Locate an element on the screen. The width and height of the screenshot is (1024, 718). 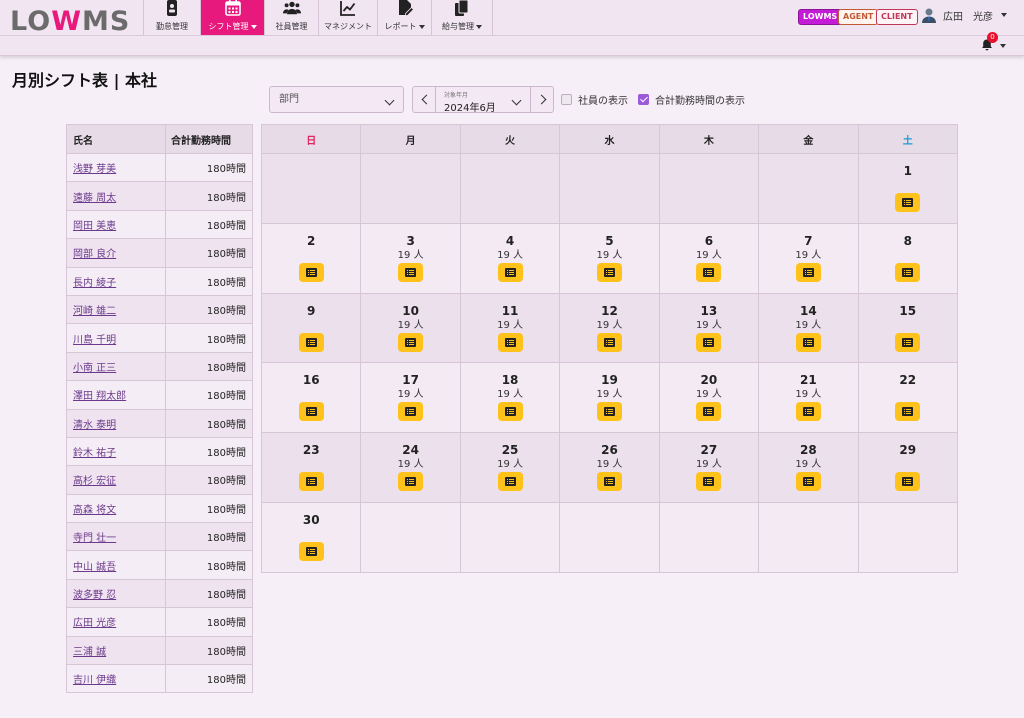
month-dropdown: 対象年月 2024年6月 is located at coordinates (483, 100).